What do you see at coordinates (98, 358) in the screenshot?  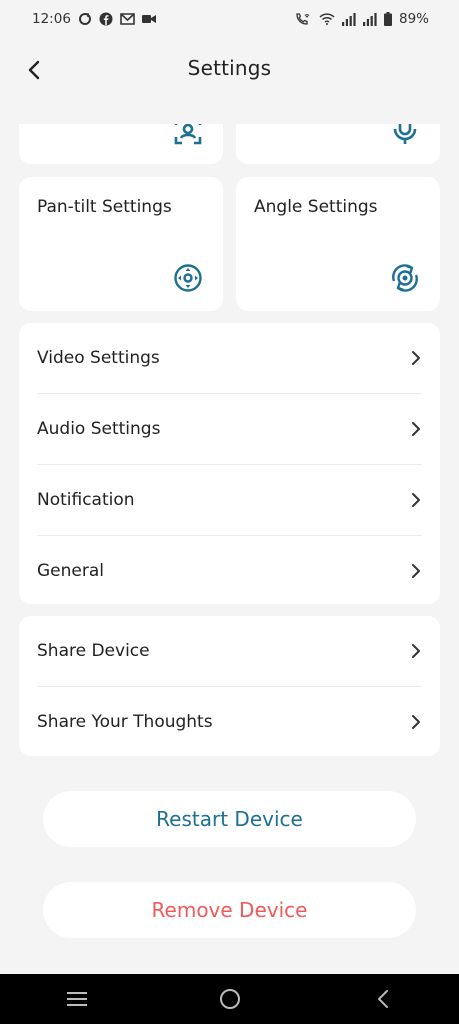 I see `row-label: Video Settings` at bounding box center [98, 358].